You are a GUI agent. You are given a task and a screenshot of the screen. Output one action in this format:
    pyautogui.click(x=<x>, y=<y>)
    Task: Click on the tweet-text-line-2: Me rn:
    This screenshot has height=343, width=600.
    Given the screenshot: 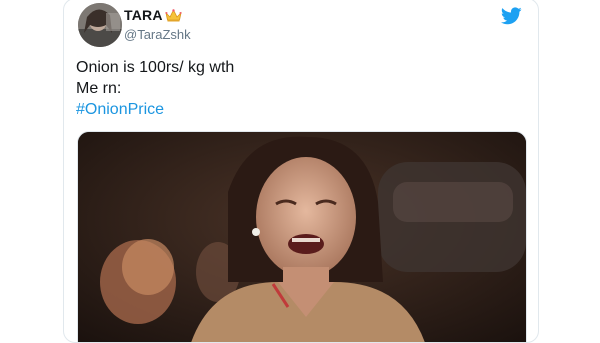 What is the action you would take?
    pyautogui.click(x=99, y=88)
    